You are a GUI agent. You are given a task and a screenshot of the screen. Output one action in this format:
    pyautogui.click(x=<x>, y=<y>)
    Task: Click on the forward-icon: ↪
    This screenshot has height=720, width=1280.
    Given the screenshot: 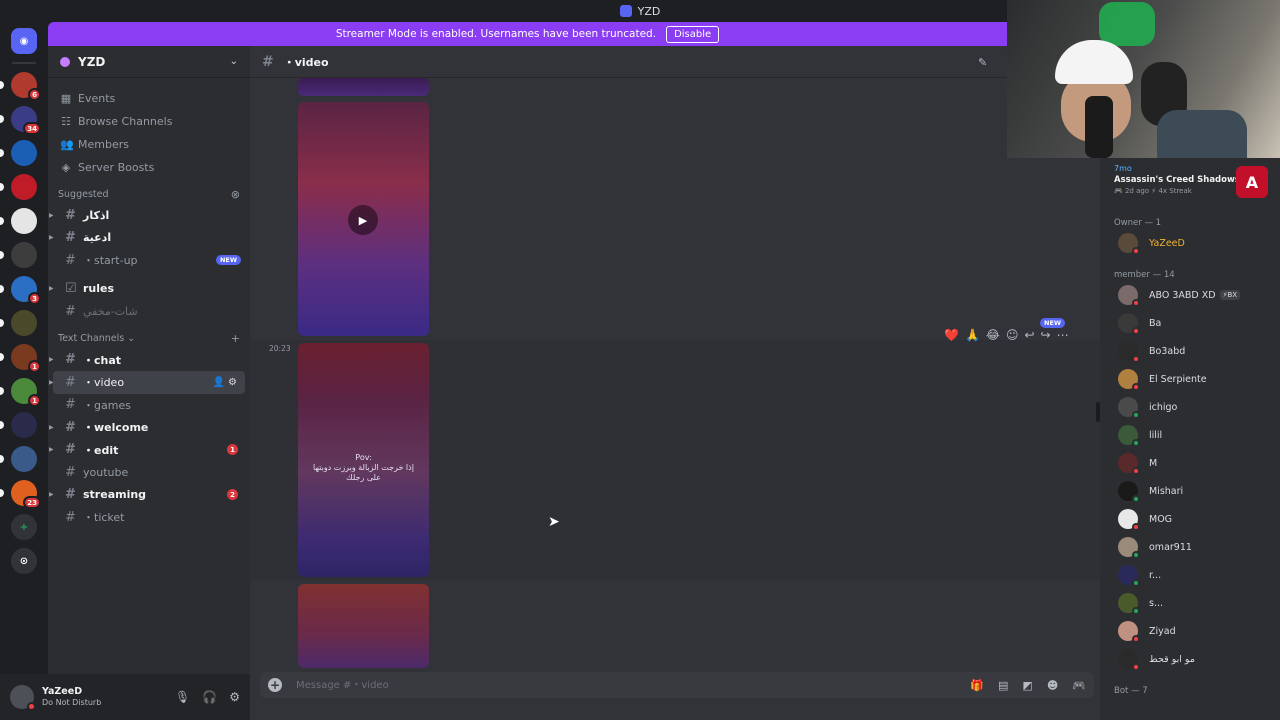 What is the action you would take?
    pyautogui.click(x=1046, y=335)
    